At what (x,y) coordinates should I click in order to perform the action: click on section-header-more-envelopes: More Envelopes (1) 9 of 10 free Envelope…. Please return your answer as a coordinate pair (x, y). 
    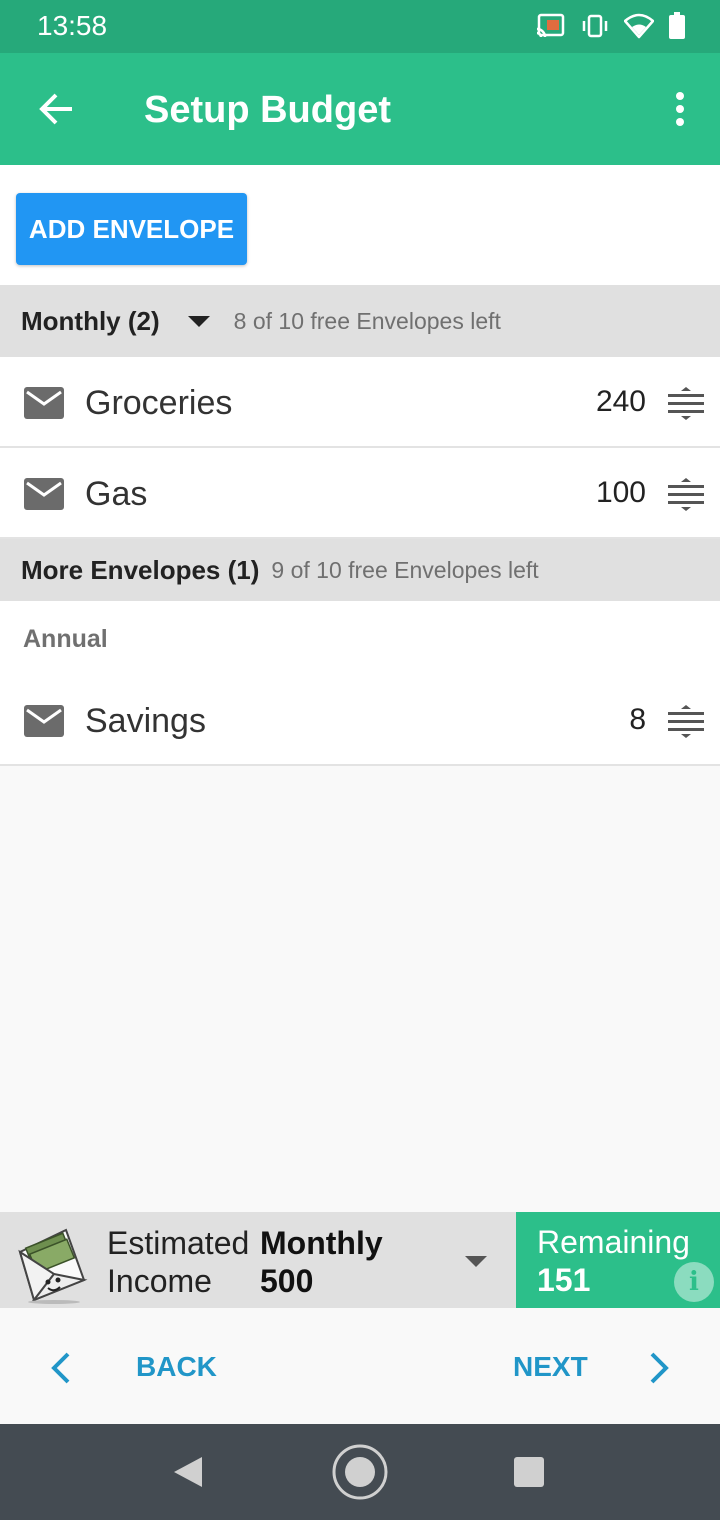
    Looking at the image, I should click on (360, 570).